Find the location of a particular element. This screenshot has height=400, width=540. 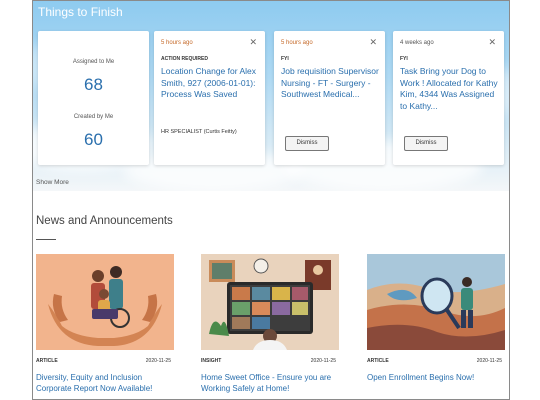

task-time: 4 weeks ago is located at coordinates (417, 43).